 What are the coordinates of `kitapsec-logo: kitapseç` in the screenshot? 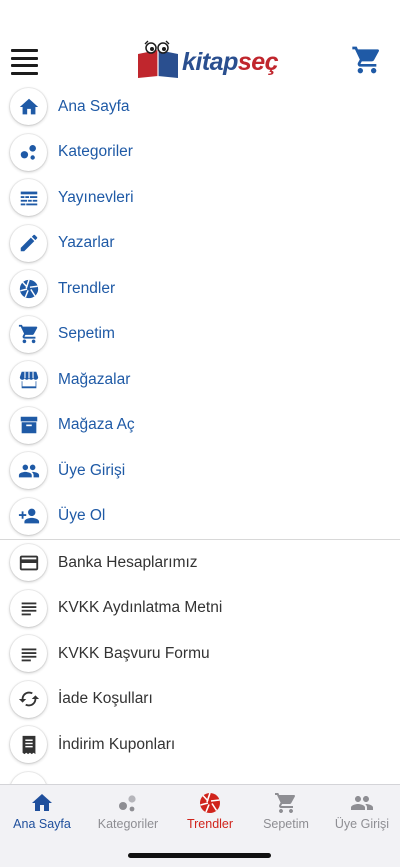 It's located at (206, 61).